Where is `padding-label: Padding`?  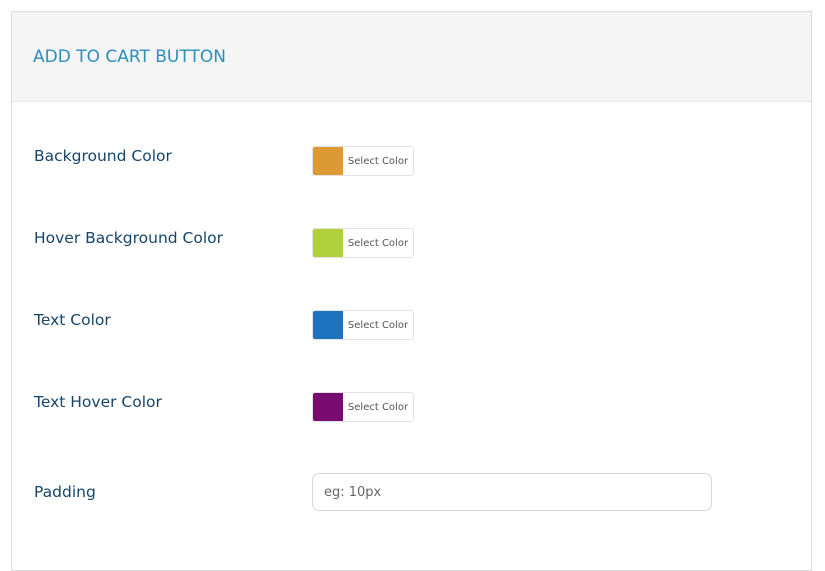
padding-label: Padding is located at coordinates (65, 492).